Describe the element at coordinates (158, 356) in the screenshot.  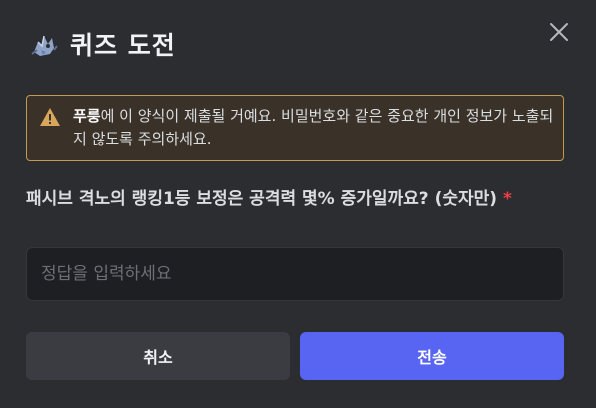
I see `cancel-button: 취소` at that location.